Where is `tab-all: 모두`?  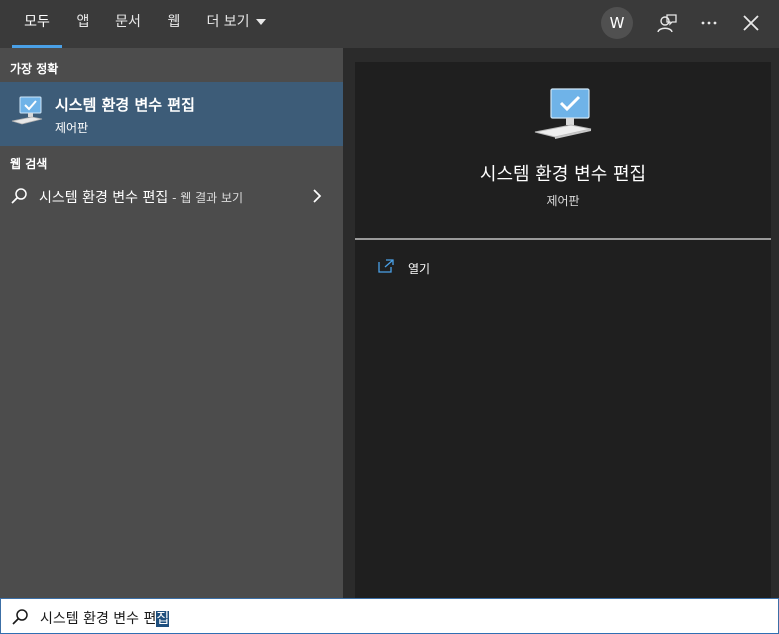 tab-all: 모두 is located at coordinates (37, 24).